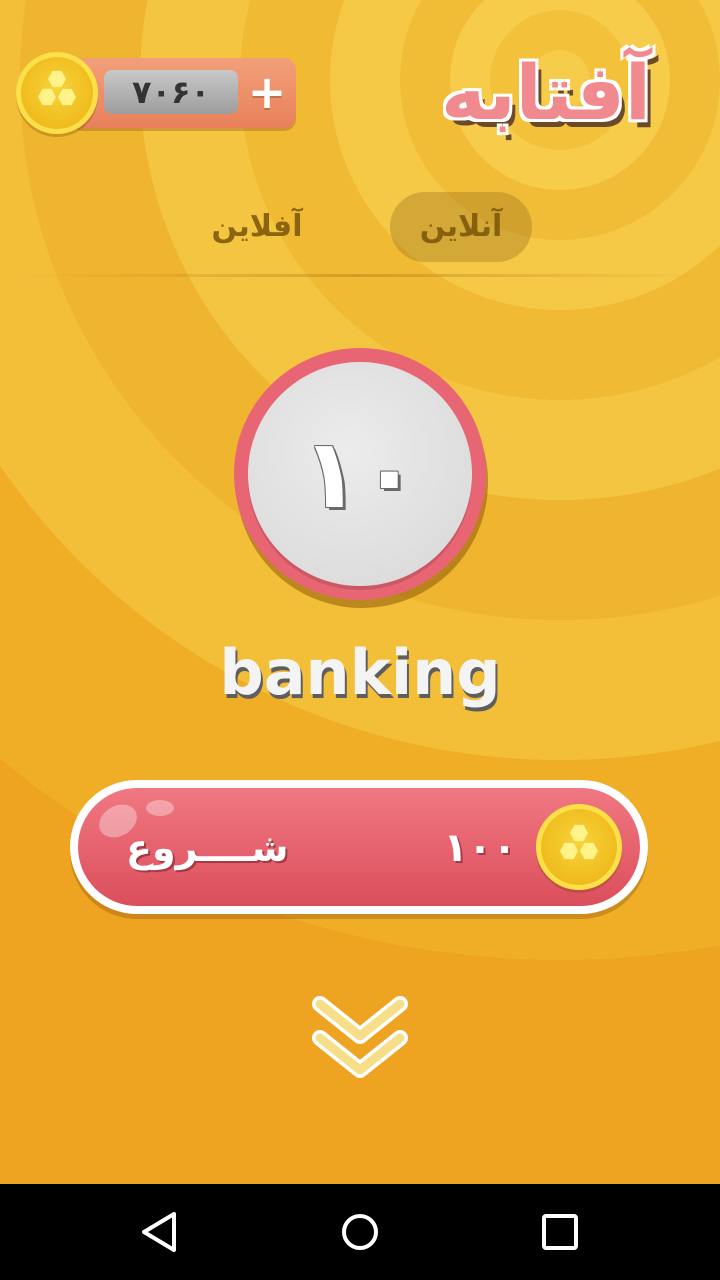 This screenshot has width=720, height=1280. What do you see at coordinates (480, 848) in the screenshot?
I see `start-cost: ۱۰۰` at bounding box center [480, 848].